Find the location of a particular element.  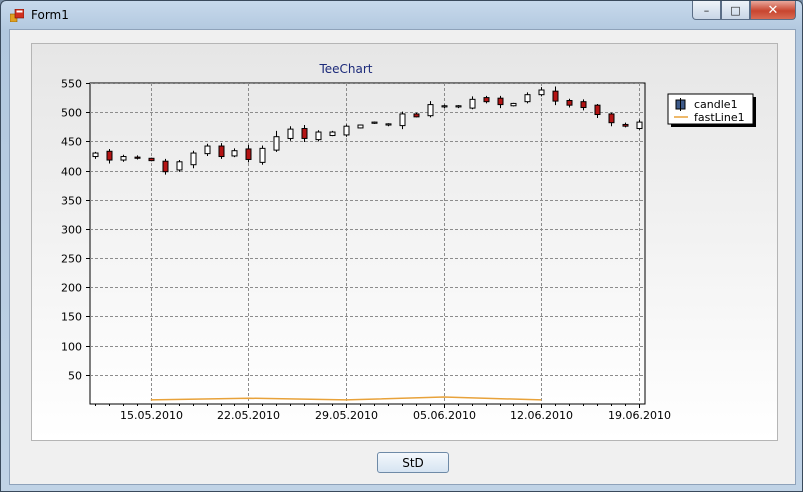

minimize-icon: – is located at coordinates (706, 10).